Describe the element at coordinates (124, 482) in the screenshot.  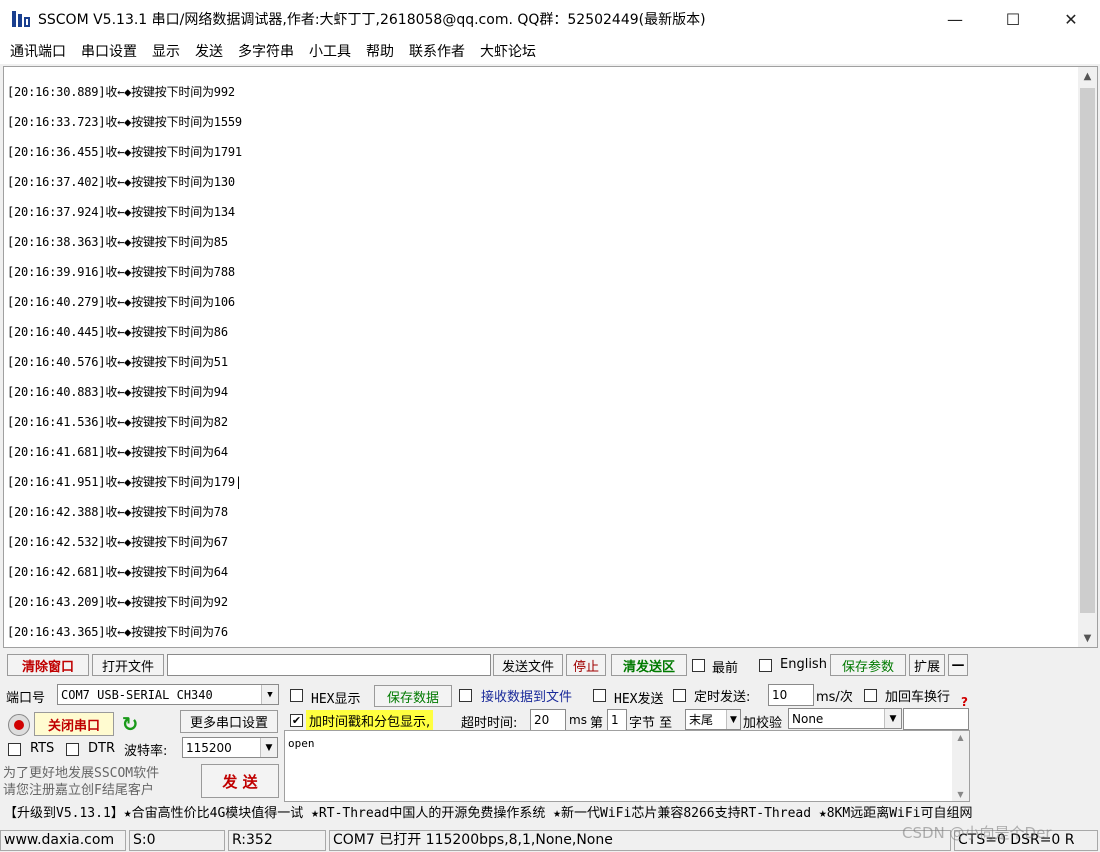
I see `receive-line: [20:16:41.951]收←◆按键按下时间为179|` at that location.